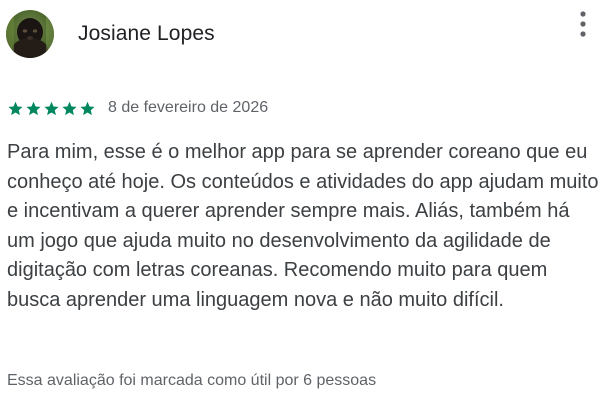 This screenshot has width=603, height=408. I want to click on user-avatar-photo-icon, so click(30, 34).